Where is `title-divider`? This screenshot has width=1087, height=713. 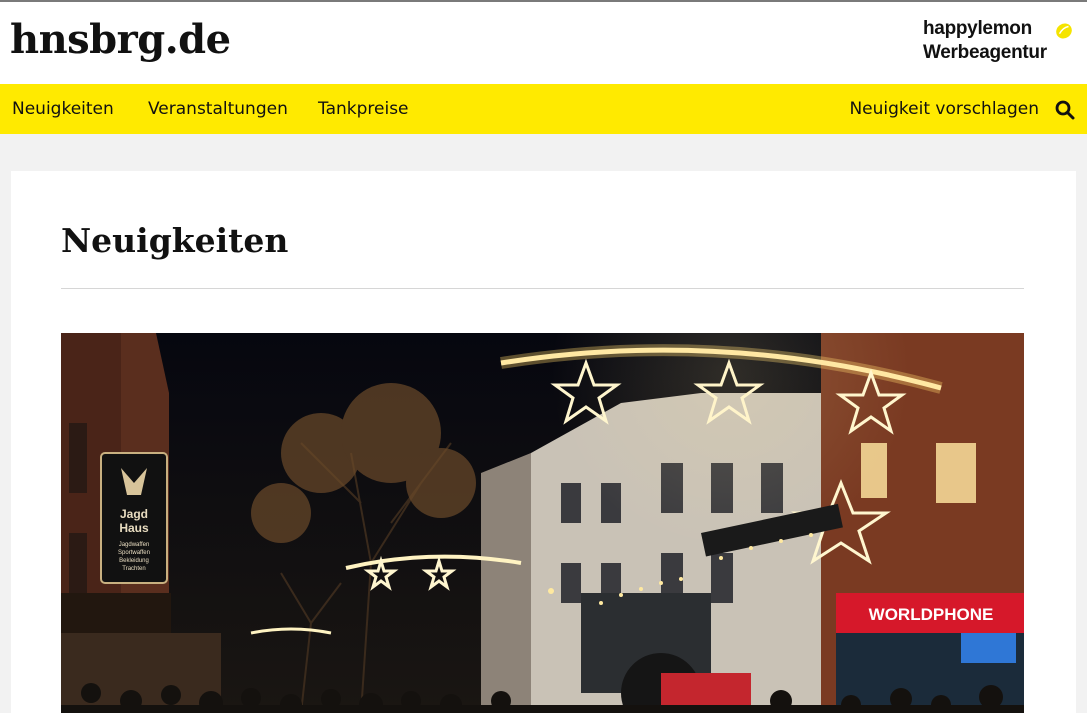
title-divider is located at coordinates (542, 288).